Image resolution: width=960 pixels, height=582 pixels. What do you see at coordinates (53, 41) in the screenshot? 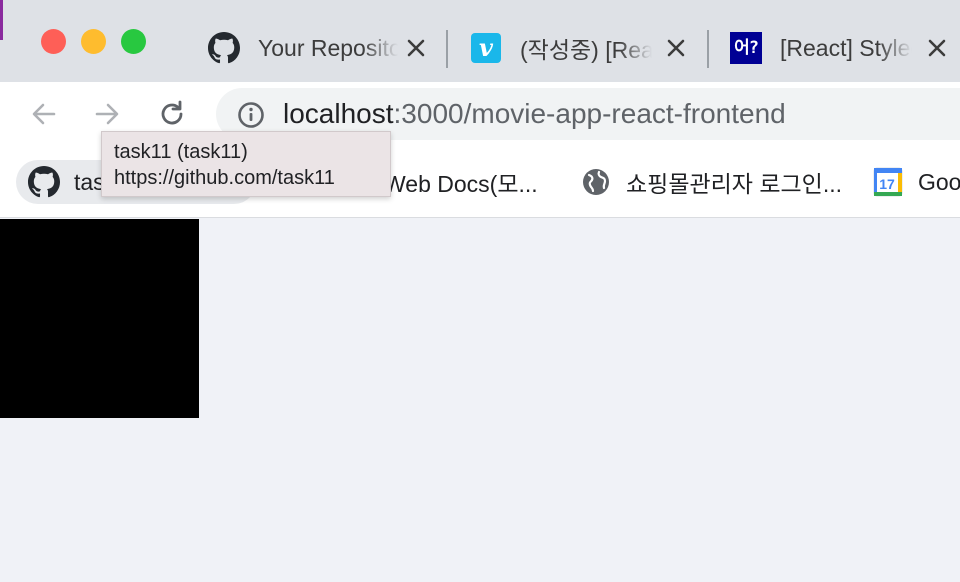
I see `window-close-button` at bounding box center [53, 41].